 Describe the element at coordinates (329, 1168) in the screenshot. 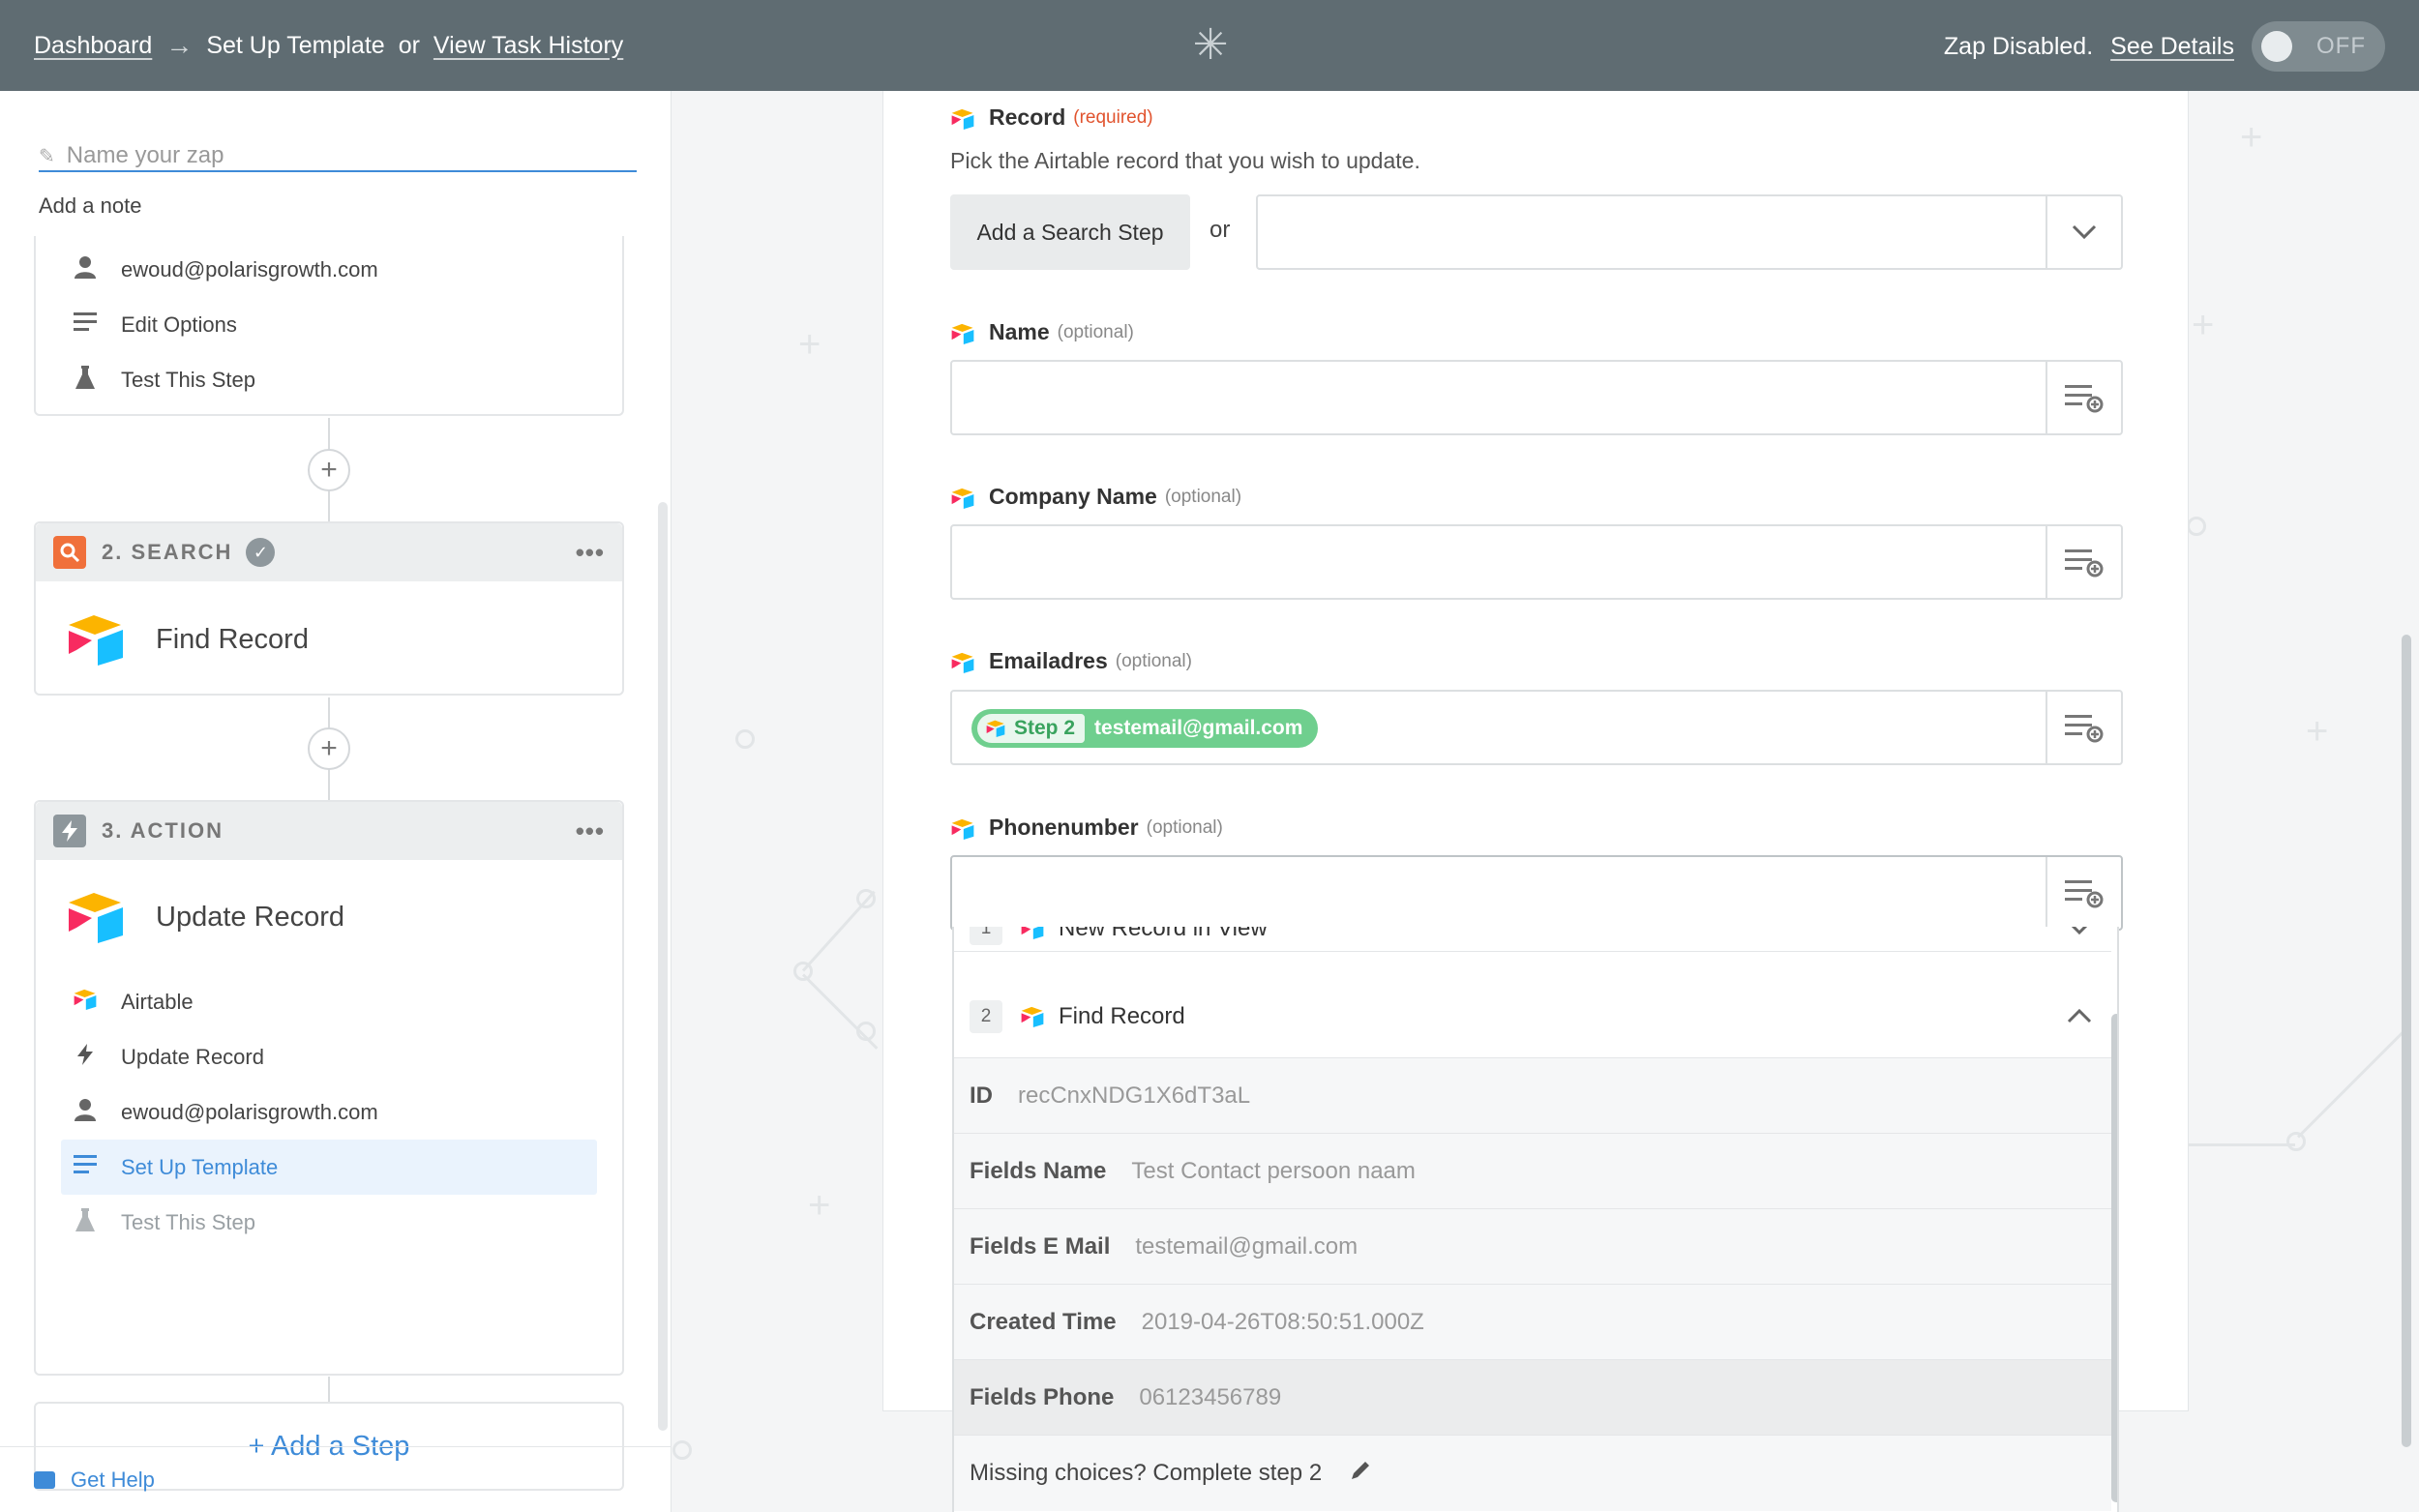

I see `step3-item-set-up-template: Set Up Template` at that location.